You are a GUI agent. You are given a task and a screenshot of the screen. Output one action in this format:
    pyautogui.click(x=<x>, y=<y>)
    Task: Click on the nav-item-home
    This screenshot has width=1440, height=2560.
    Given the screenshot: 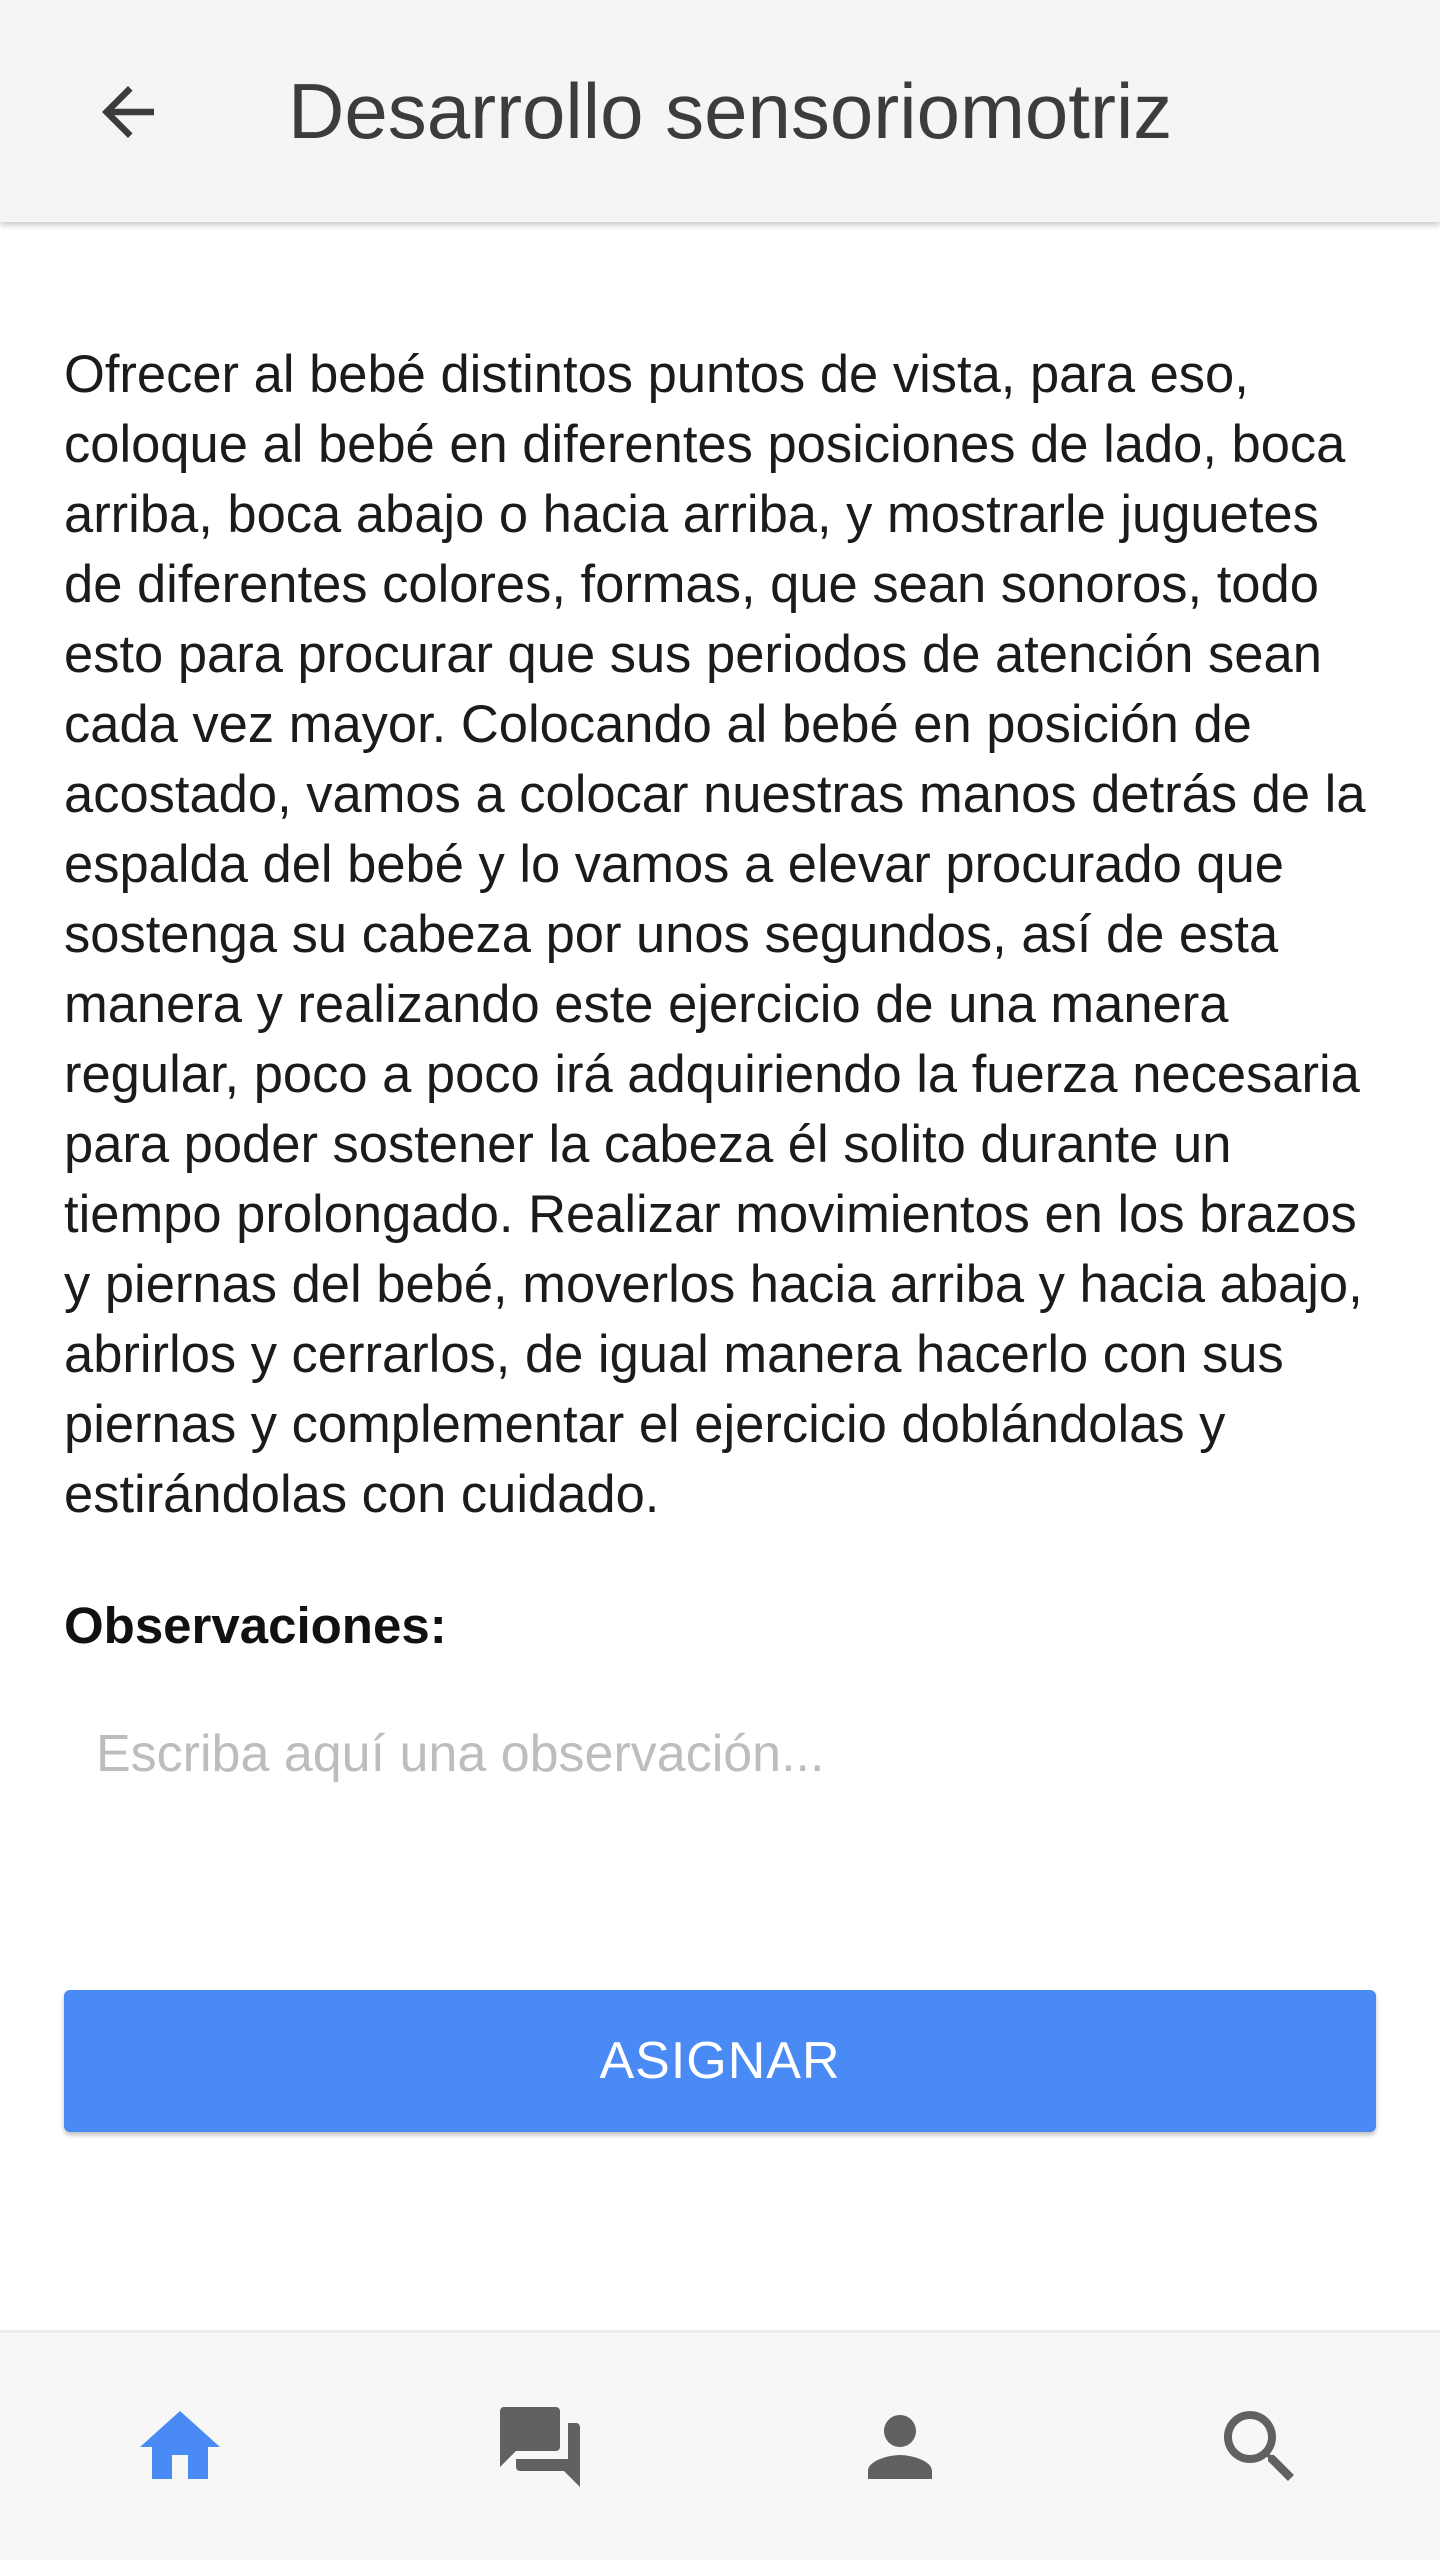 What is the action you would take?
    pyautogui.click(x=180, y=2446)
    